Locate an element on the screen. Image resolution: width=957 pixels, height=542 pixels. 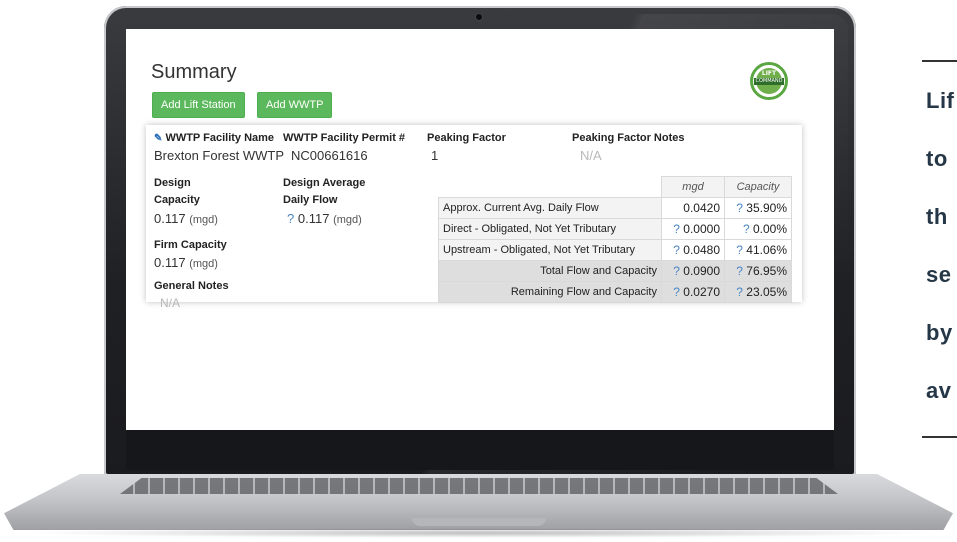
row-mgd: 0.0420 is located at coordinates (693, 208).